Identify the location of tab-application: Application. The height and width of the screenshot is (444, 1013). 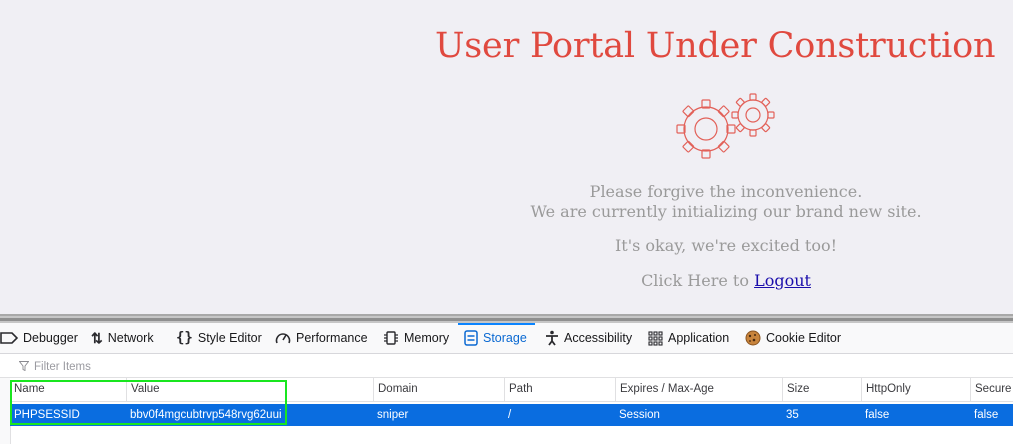
(688, 338).